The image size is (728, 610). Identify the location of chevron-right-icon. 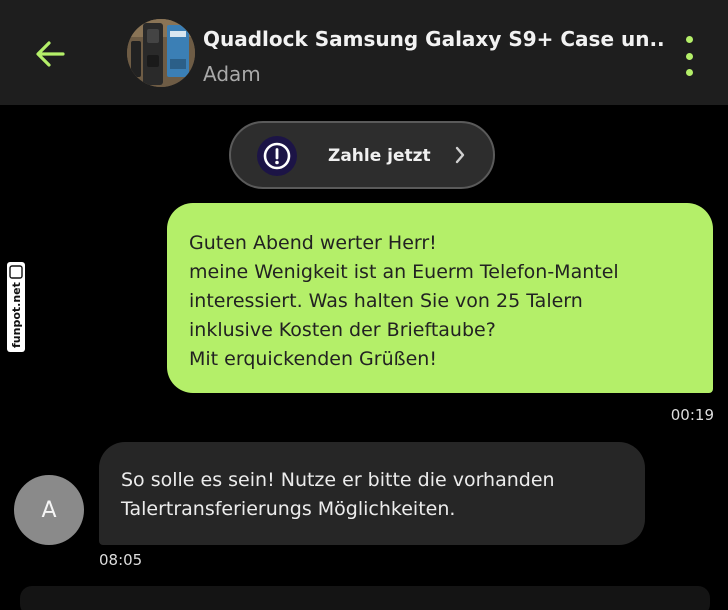
(460, 155).